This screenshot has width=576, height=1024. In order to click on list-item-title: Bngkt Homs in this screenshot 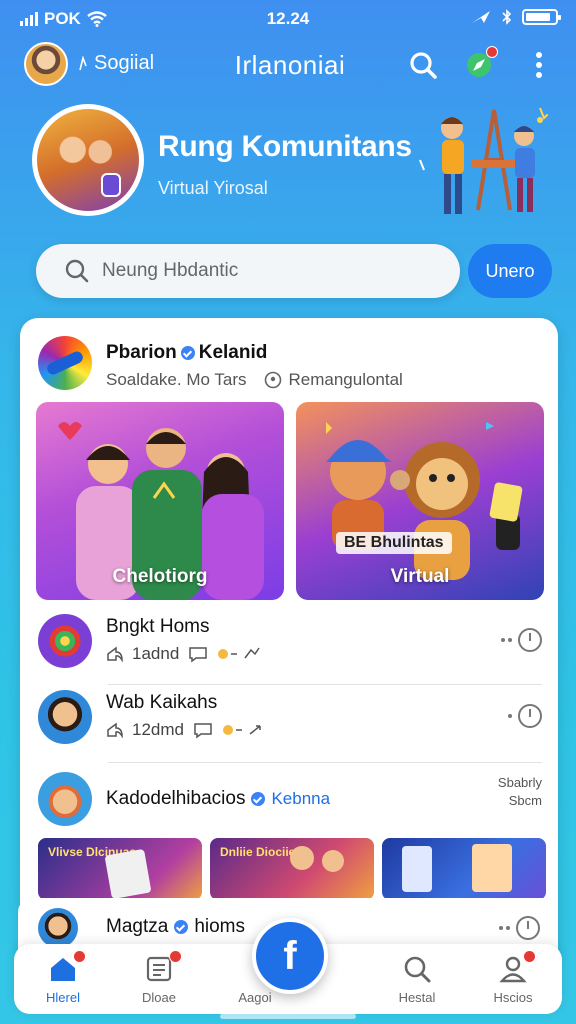, I will do `click(158, 626)`.